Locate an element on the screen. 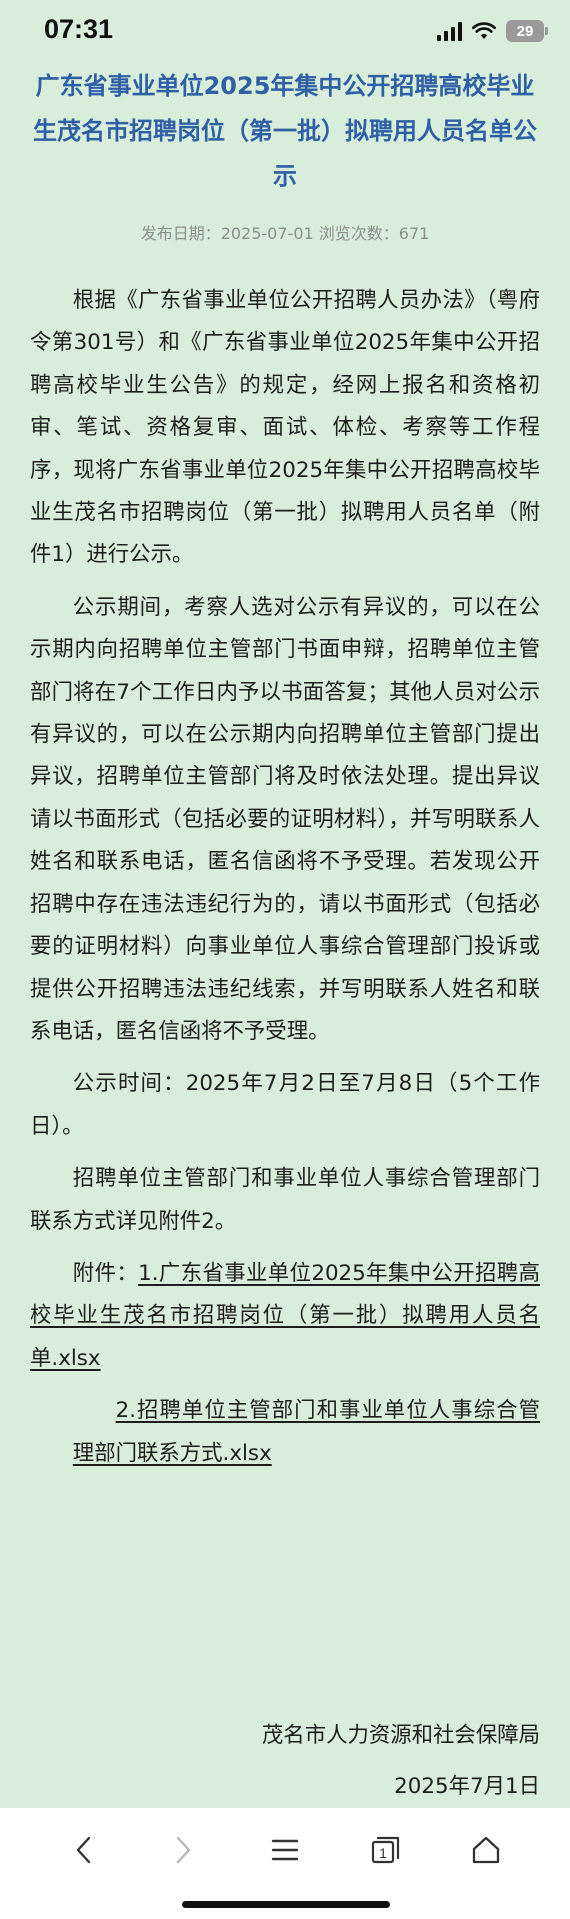 Image resolution: width=570 pixels, height=1919 pixels. menu-icon is located at coordinates (285, 1850).